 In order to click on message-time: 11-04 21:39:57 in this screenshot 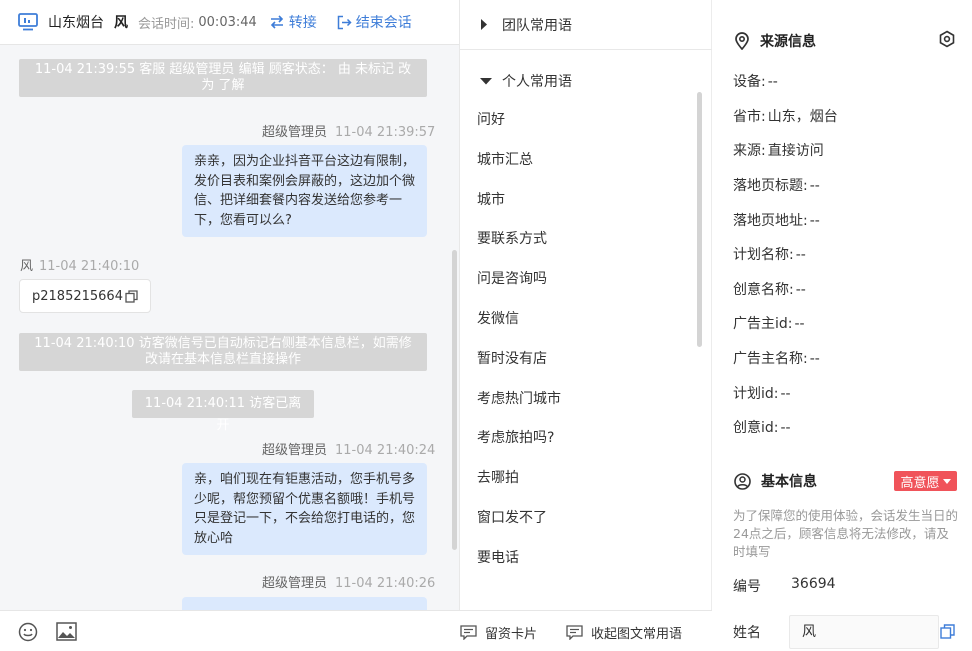, I will do `click(385, 132)`.